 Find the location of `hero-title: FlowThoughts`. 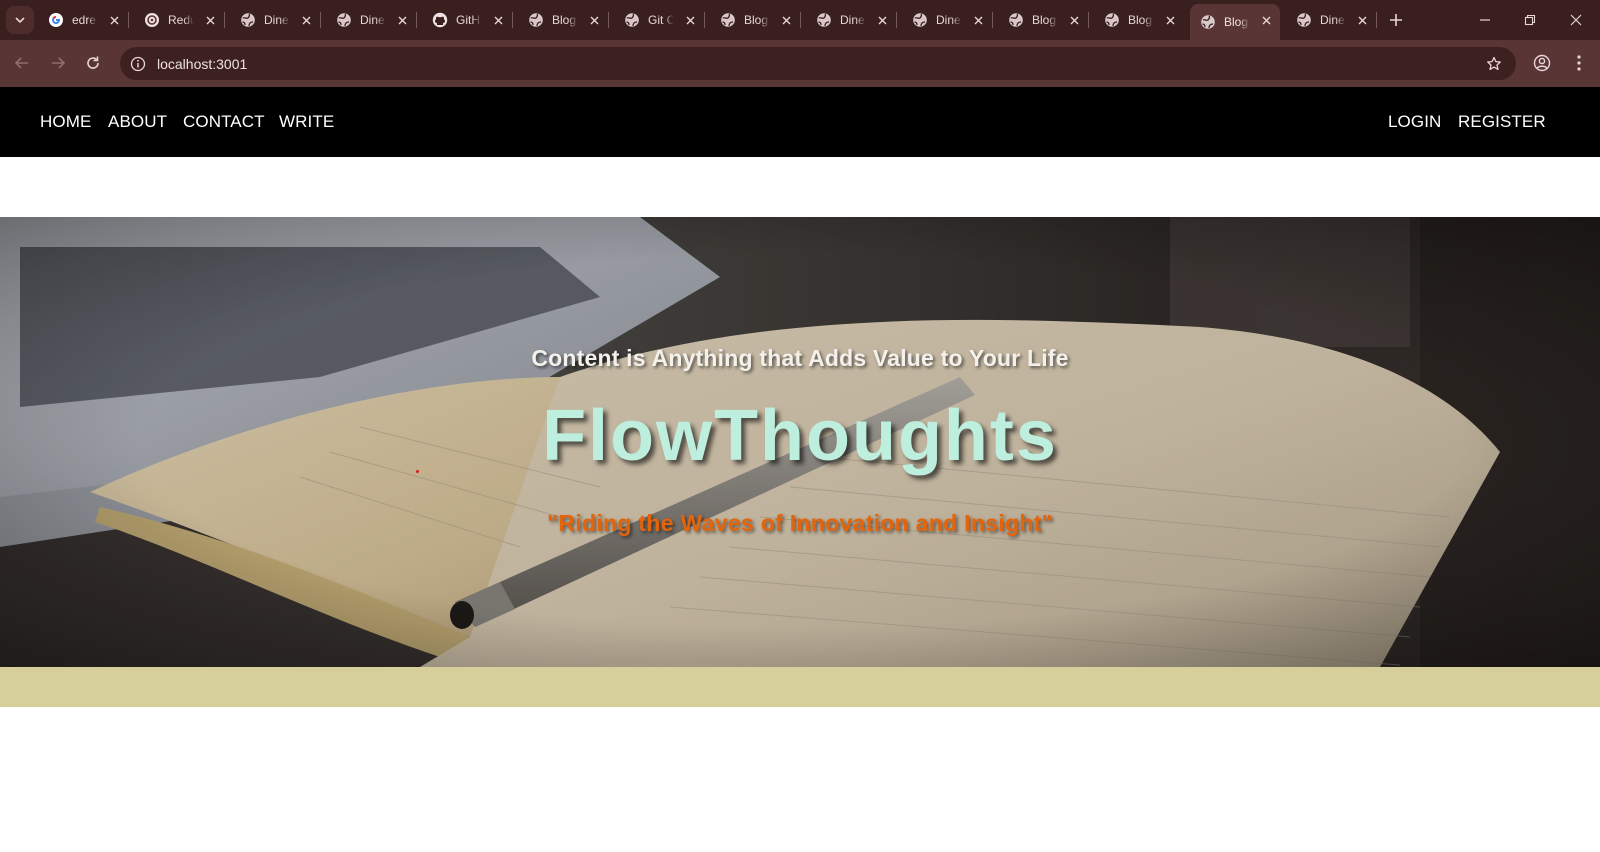

hero-title: FlowThoughts is located at coordinates (800, 436).